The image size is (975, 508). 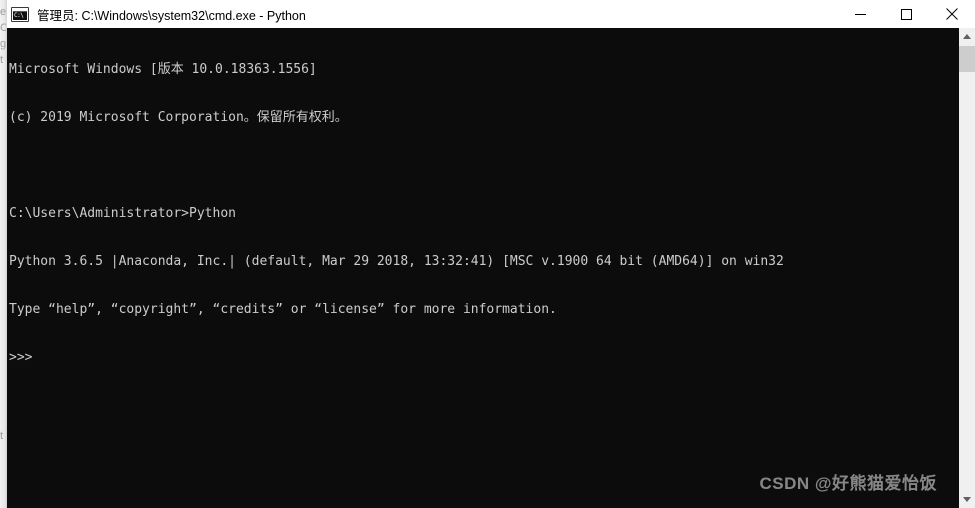 I want to click on close-icon, so click(x=952, y=14).